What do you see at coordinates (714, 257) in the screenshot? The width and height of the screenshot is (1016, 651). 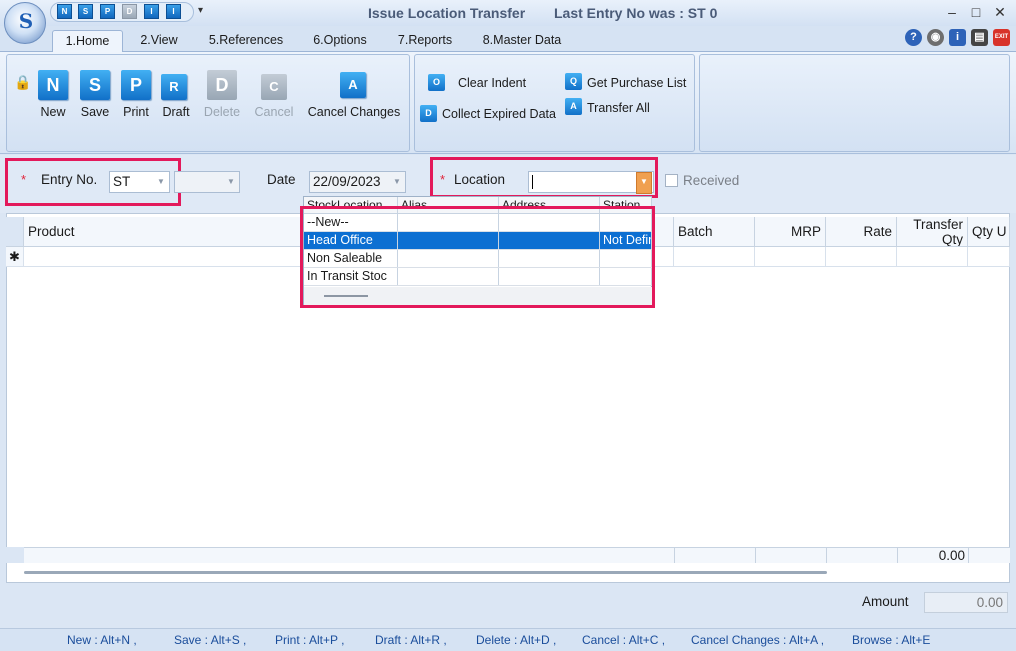 I see `new-row-batch-cell` at bounding box center [714, 257].